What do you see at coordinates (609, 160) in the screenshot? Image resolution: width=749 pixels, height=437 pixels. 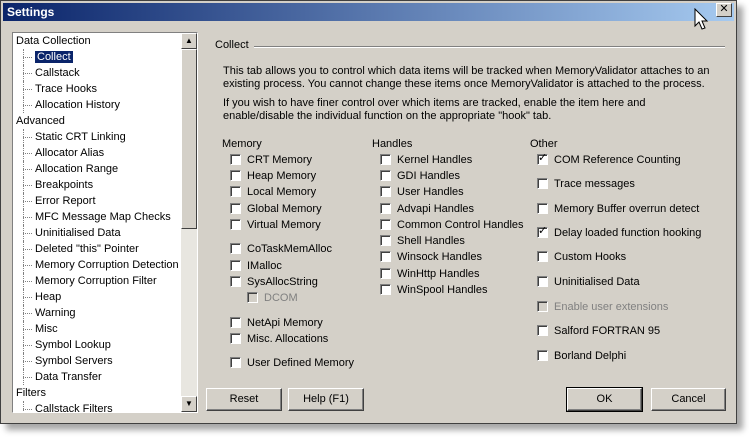 I see `other-option: COM Reference Counting` at bounding box center [609, 160].